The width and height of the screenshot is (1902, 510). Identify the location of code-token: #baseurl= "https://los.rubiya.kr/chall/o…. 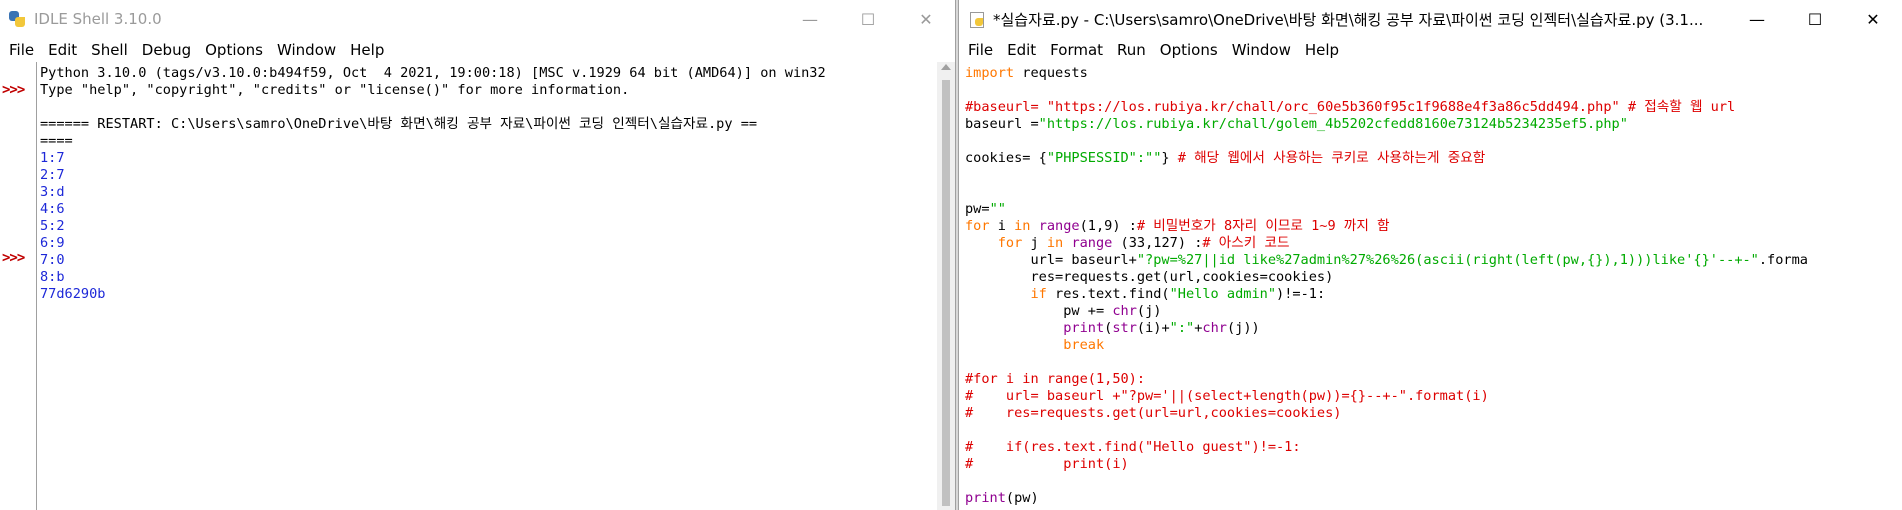
(1350, 107).